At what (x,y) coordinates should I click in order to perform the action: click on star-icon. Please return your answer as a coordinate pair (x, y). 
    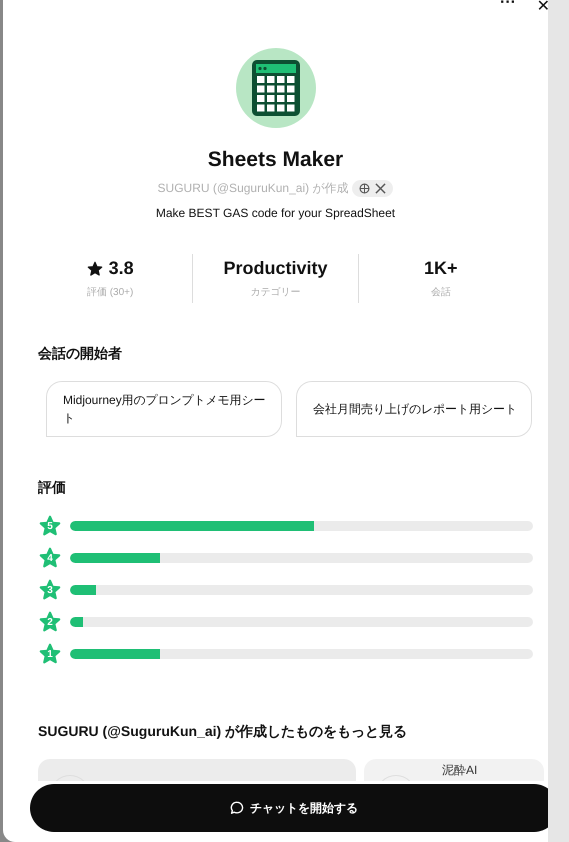
    Looking at the image, I should click on (94, 268).